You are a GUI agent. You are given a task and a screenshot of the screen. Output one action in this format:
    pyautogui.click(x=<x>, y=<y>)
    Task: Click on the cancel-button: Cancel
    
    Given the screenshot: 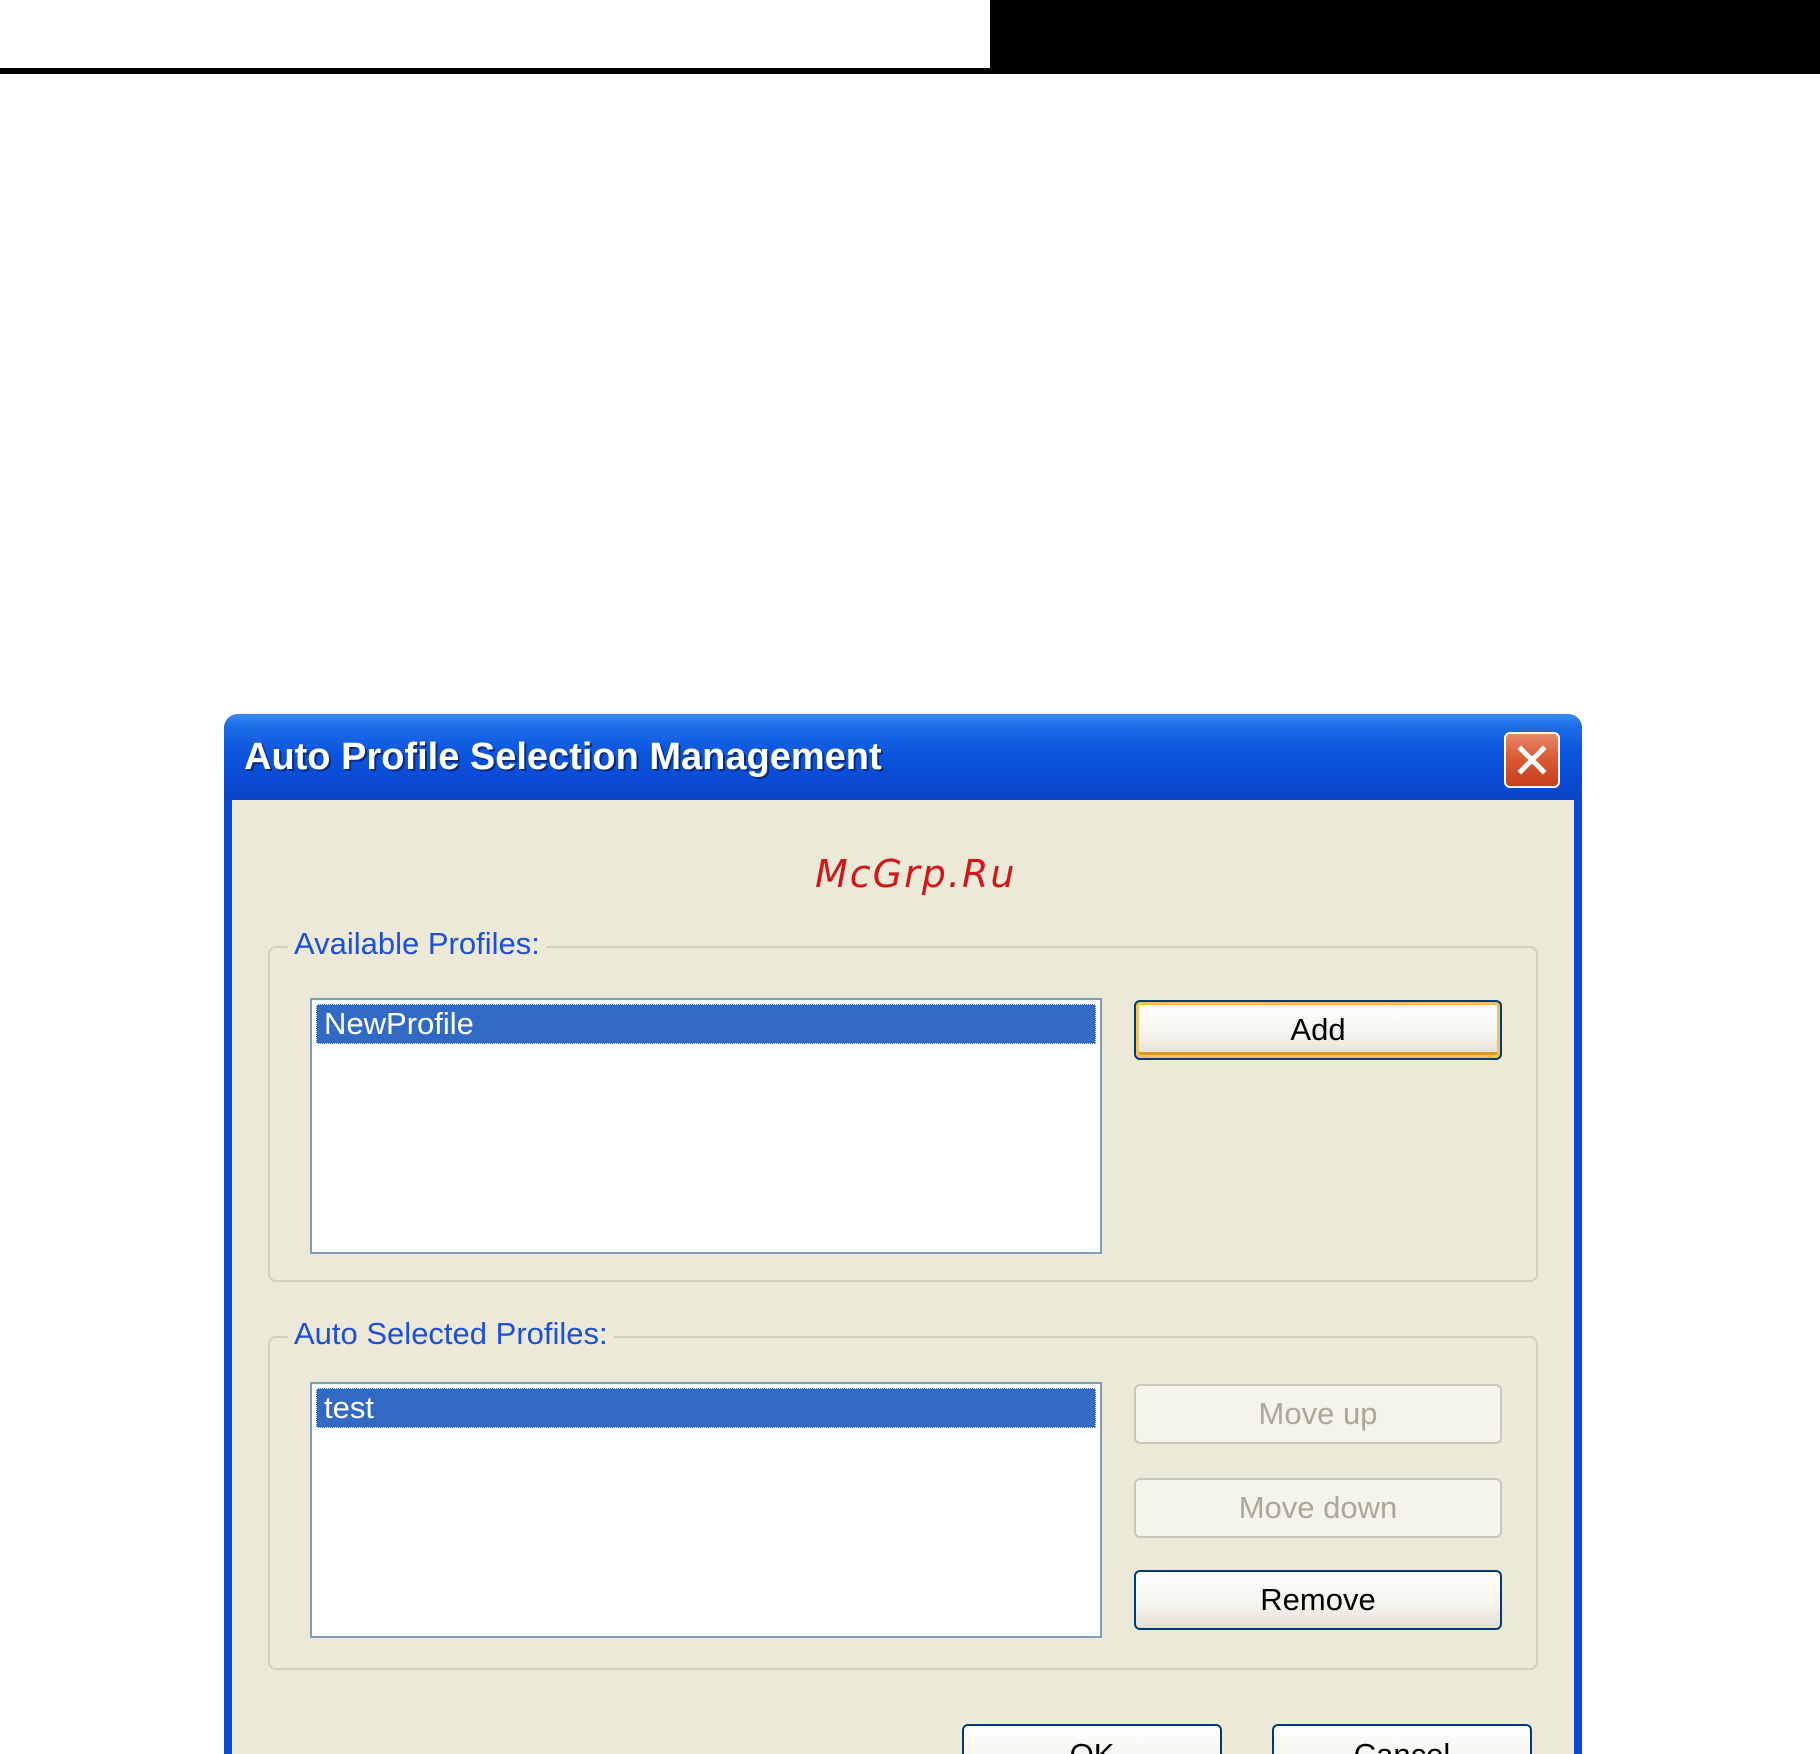 What is the action you would take?
    pyautogui.click(x=1402, y=1739)
    